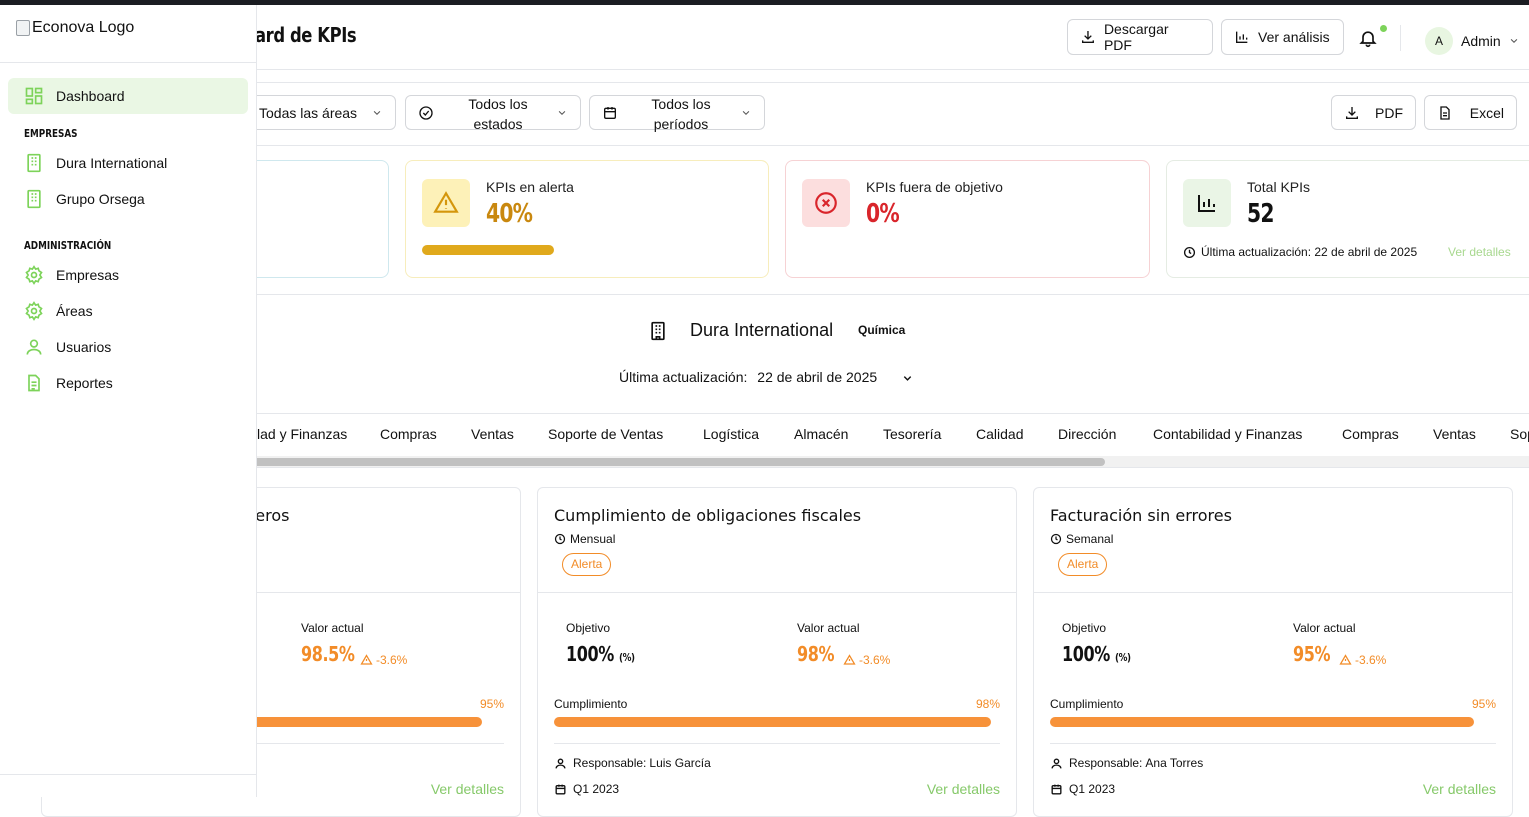 The image size is (1529, 817). I want to click on download-pdf-button: Descargar PDF, so click(1140, 37).